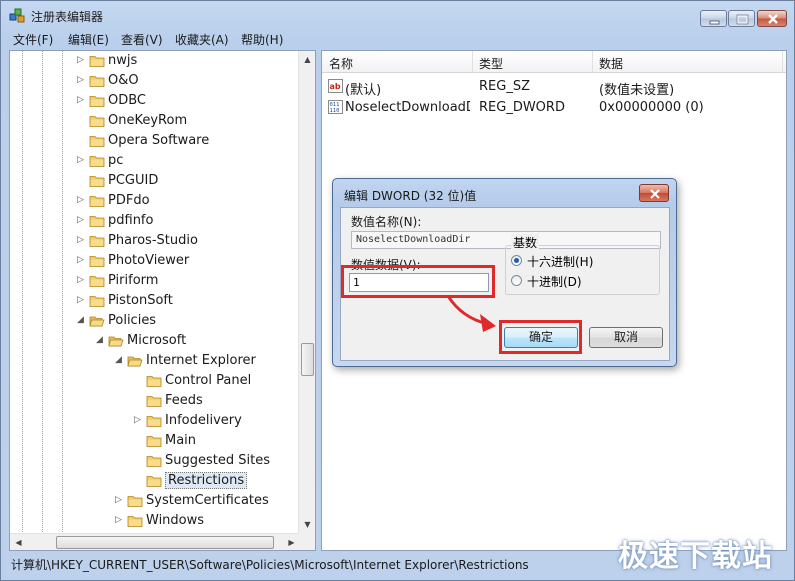 This screenshot has width=795, height=581. I want to click on menu-bar: 文件(F) 编辑(E) 查看(V) 收藏夹(A) 帮助(H), so click(398, 39).